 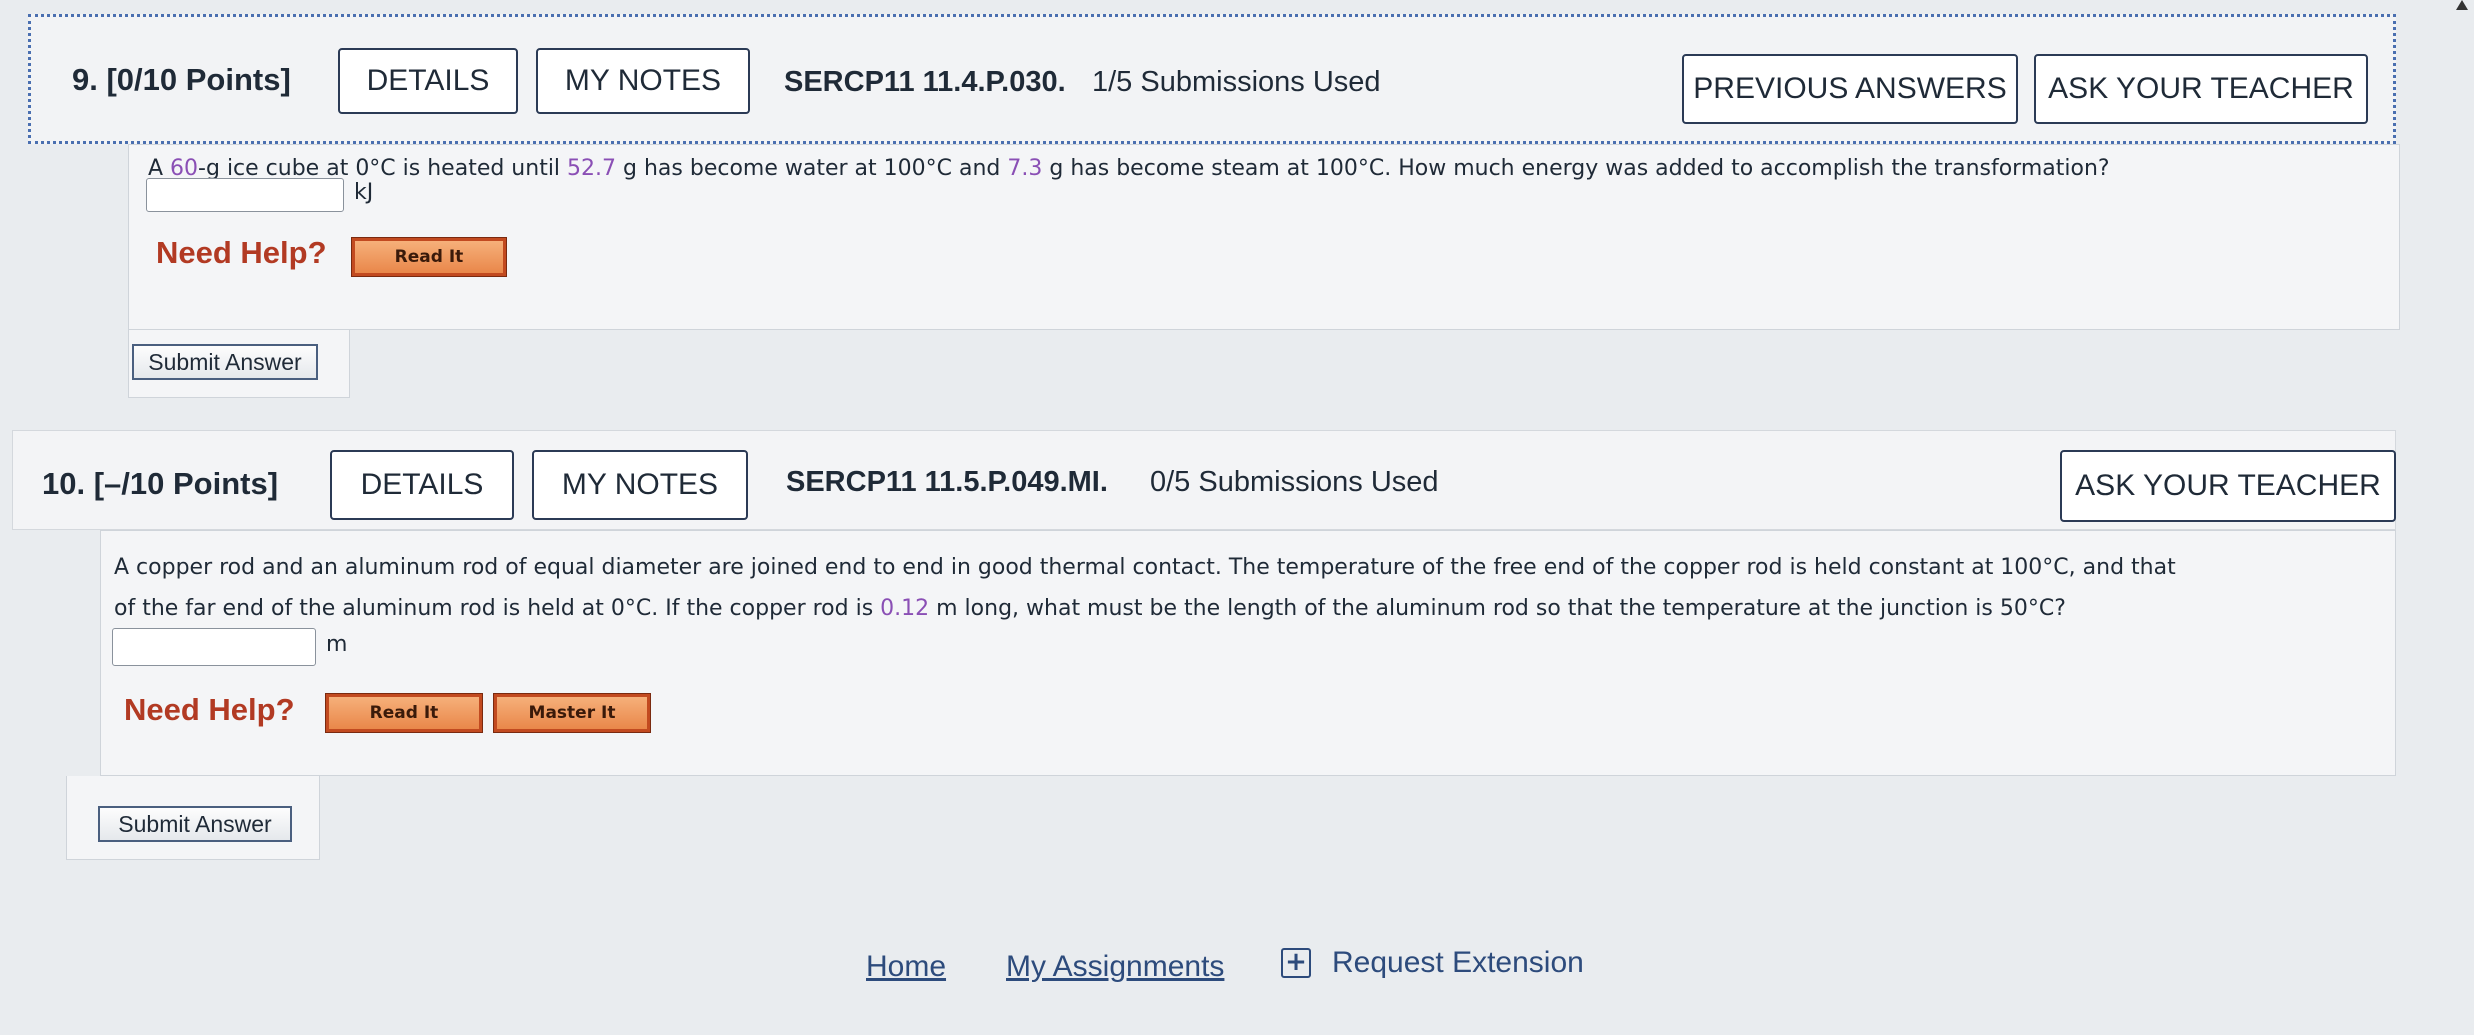 I want to click on q10-number-points: 10. [–/10 Points], so click(x=160, y=483).